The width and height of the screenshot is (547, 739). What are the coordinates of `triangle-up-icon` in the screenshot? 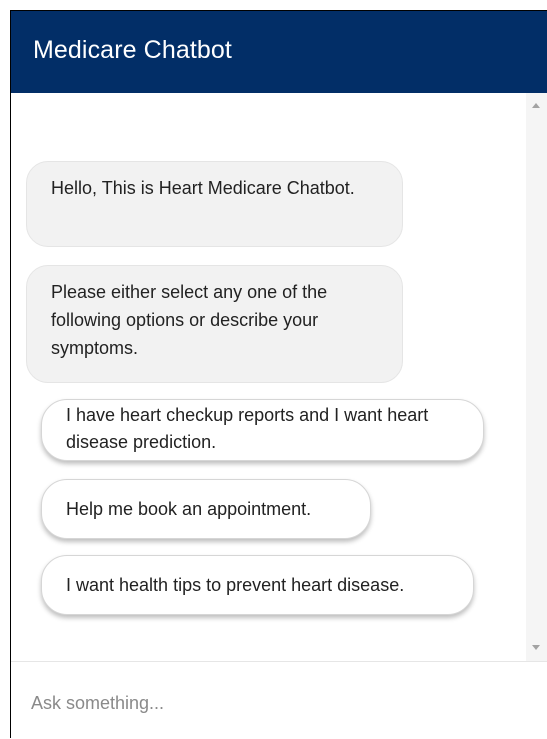 It's located at (536, 105).